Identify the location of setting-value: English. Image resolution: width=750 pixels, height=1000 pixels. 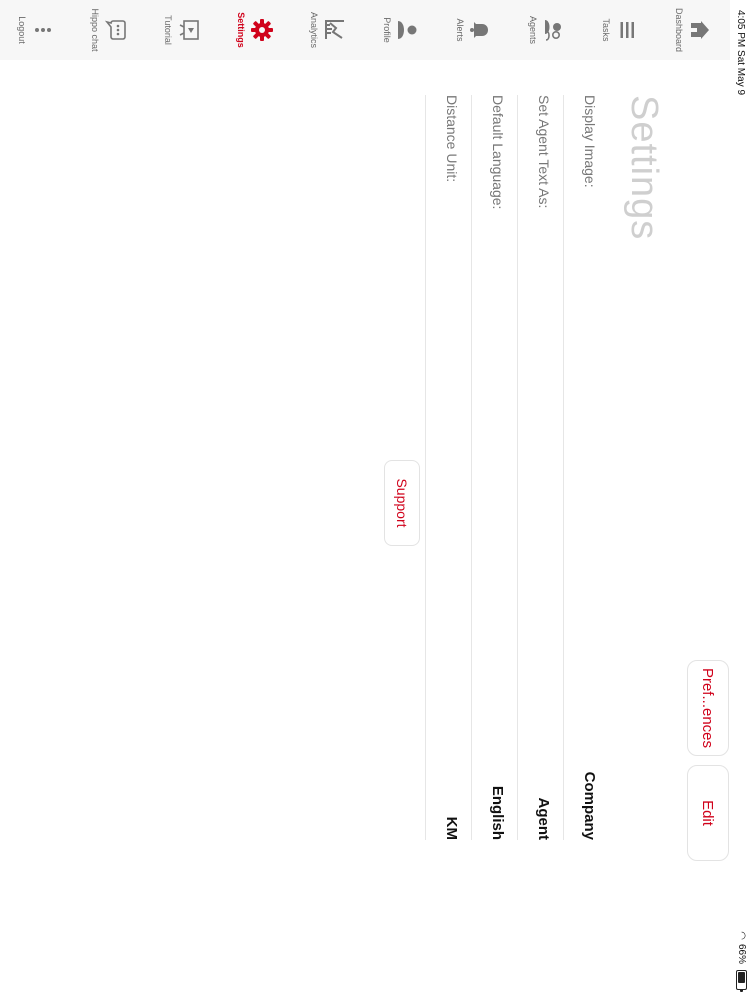
(497, 812).